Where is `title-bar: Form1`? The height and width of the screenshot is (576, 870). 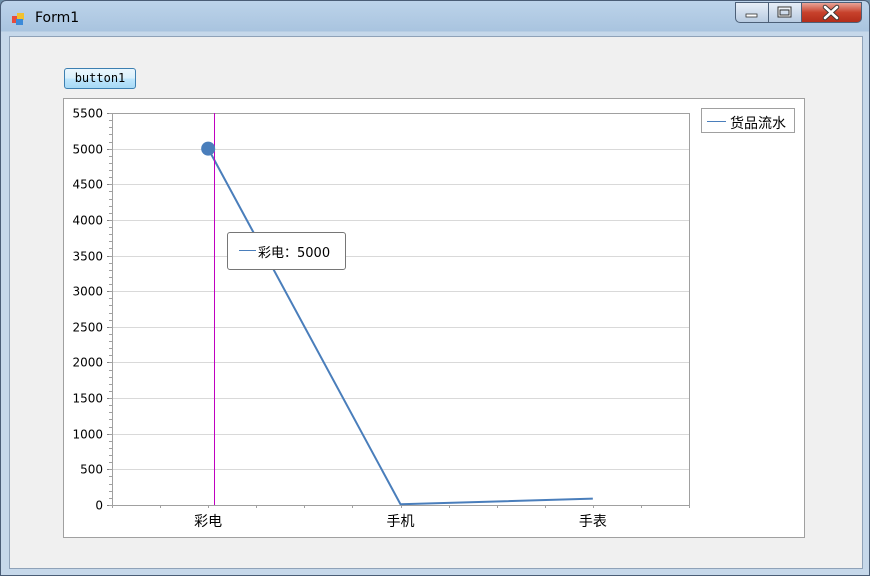 title-bar: Form1 is located at coordinates (435, 18).